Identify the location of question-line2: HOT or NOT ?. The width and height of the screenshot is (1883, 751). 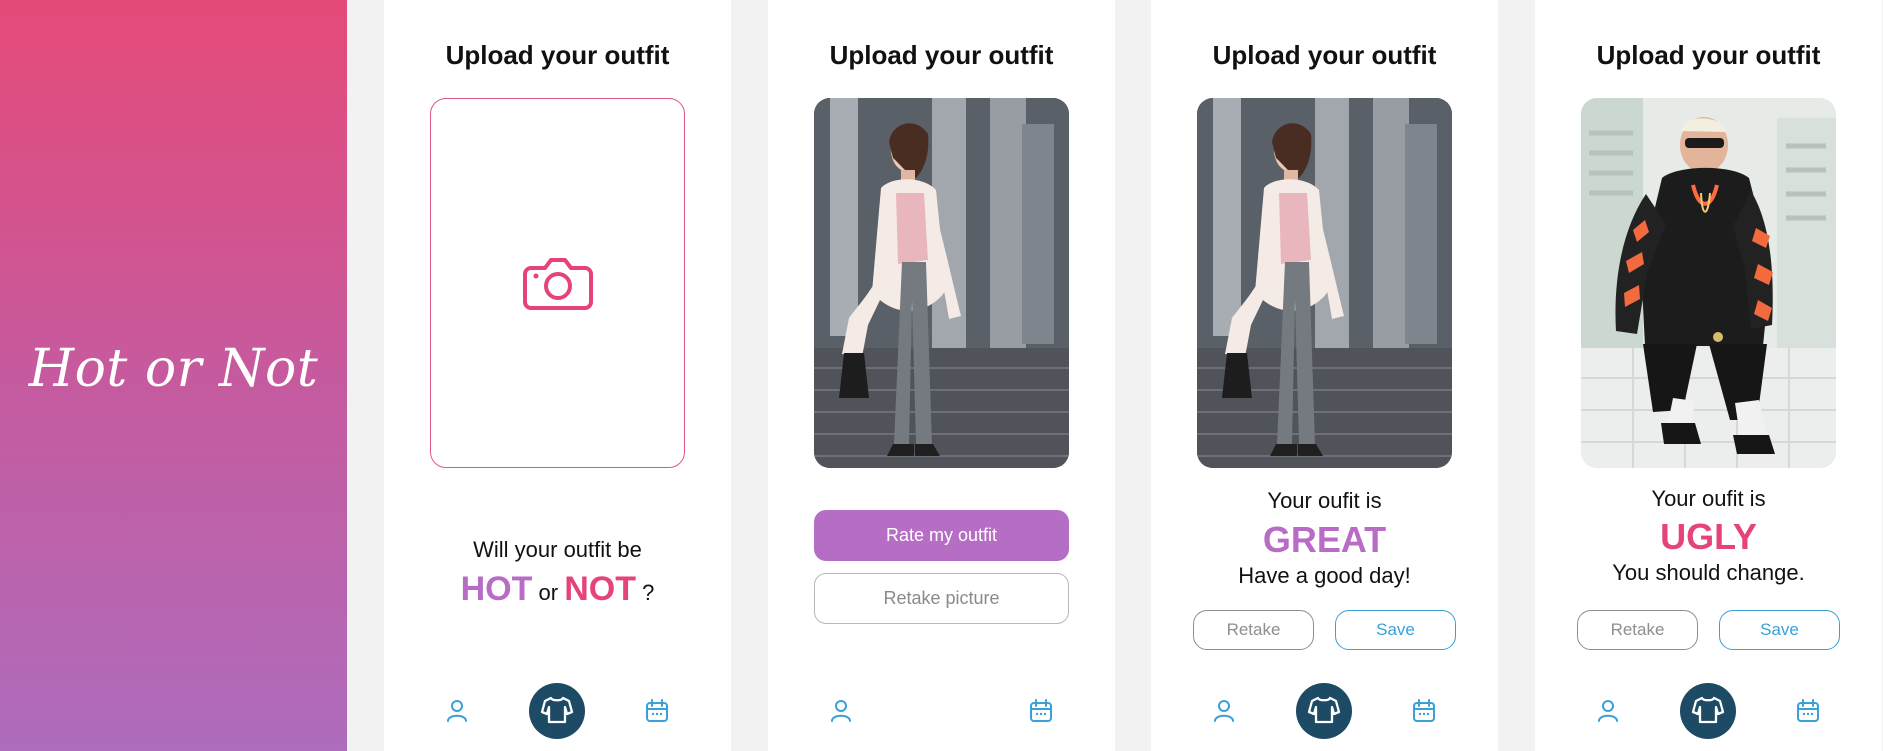
(557, 589).